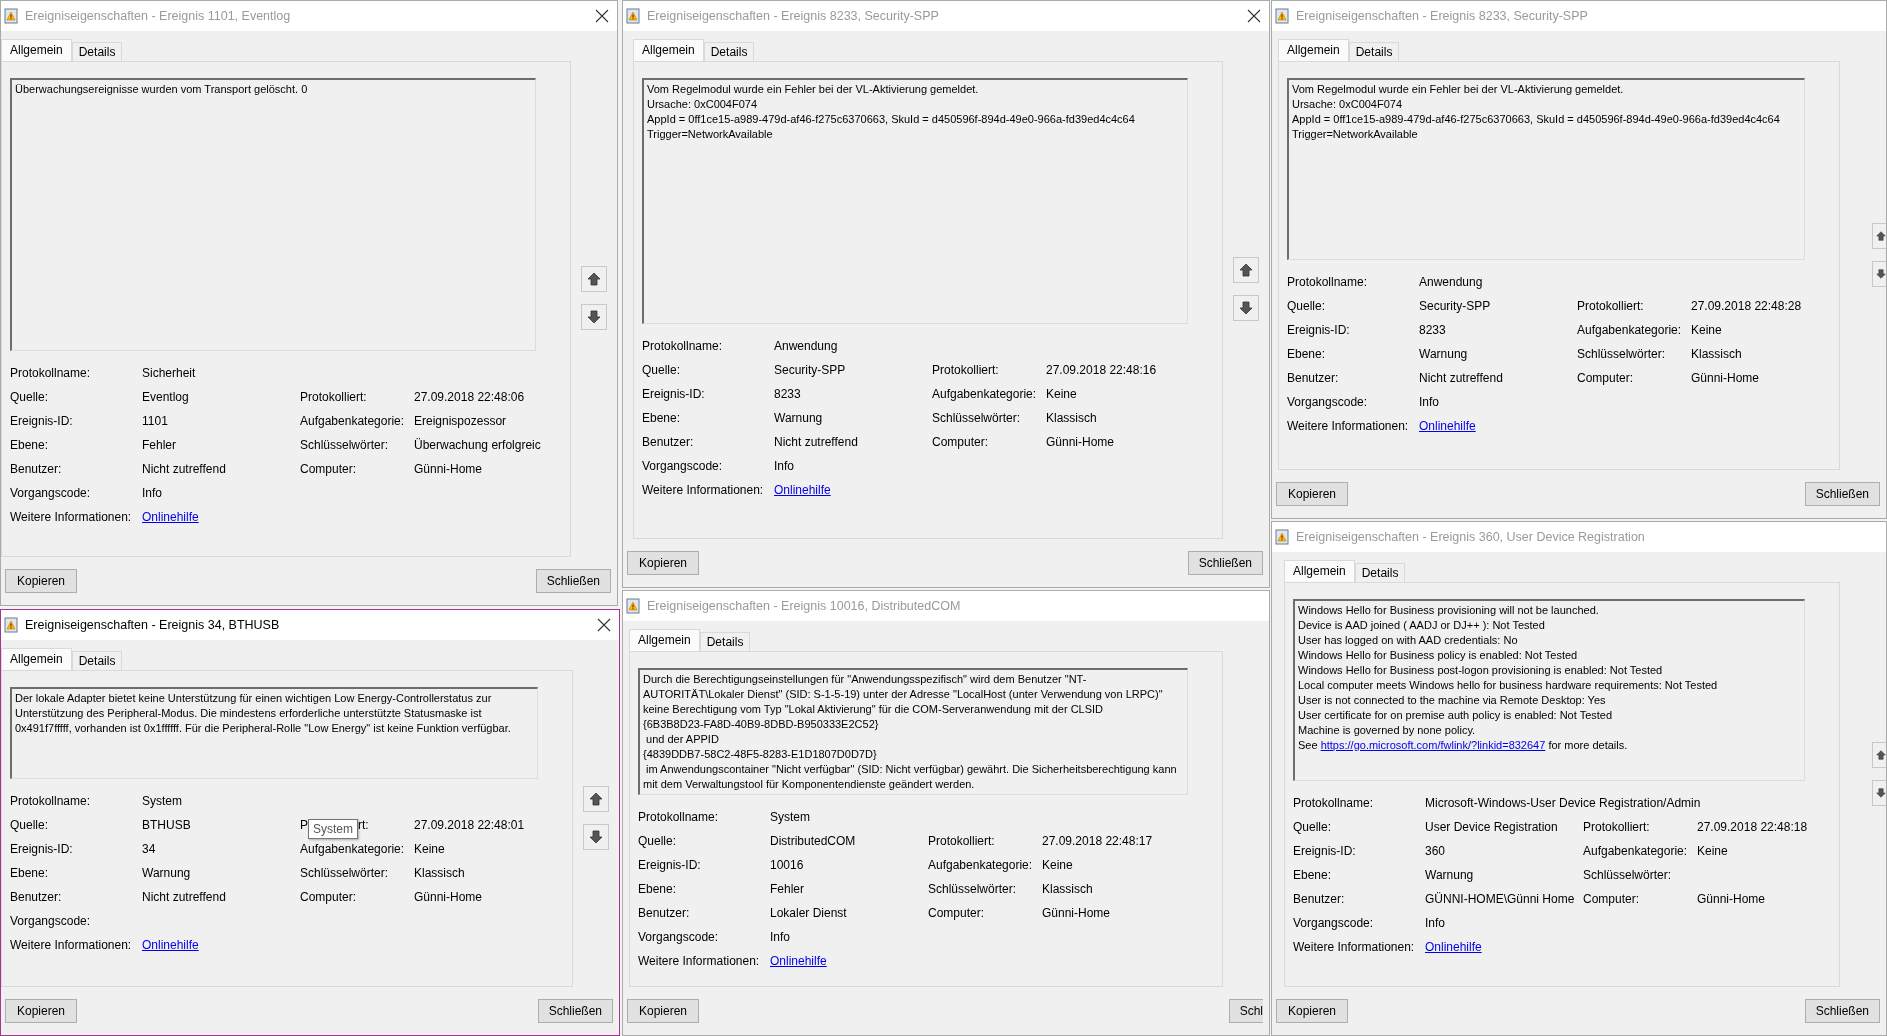 The height and width of the screenshot is (1036, 1887). Describe the element at coordinates (915, 201) in the screenshot. I see `message-box: Vom Regelmodul wurde ein Fehler bei der VL-Aktivierung gemeldet. Ursache: 0xC004F074 AppId = 0ff1ce15-a989-479d-af46-f275c6370663, SkuId = d450596f-894d-49e0-966a-fd39ed4c4c64 Trigger=NetworkAvailable` at that location.